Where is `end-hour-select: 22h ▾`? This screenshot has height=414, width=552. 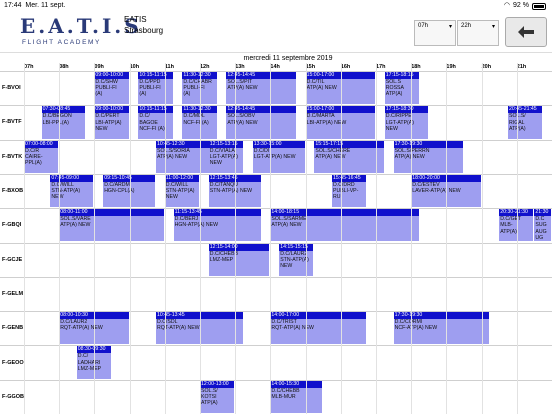 end-hour-select: 22h ▾ is located at coordinates (478, 33).